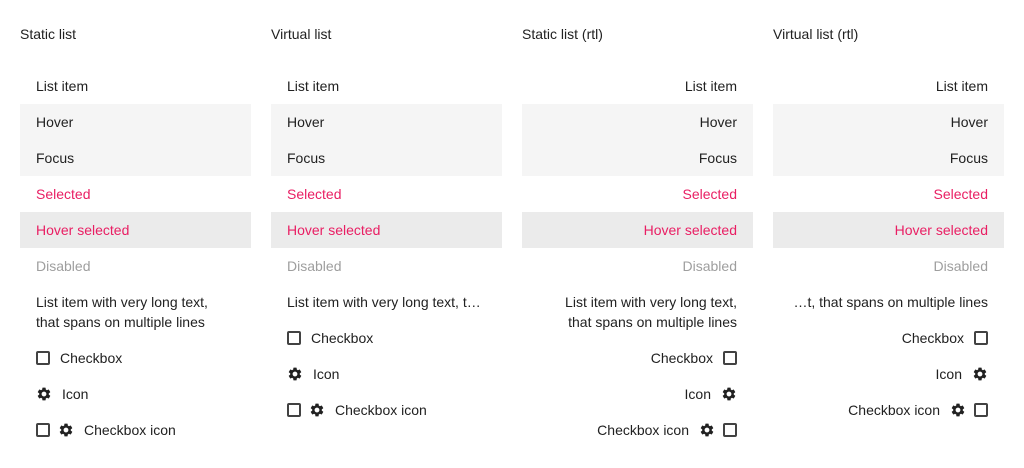 The width and height of the screenshot is (1024, 468). I want to click on column-title: Virtual list (rtl), so click(816, 34).